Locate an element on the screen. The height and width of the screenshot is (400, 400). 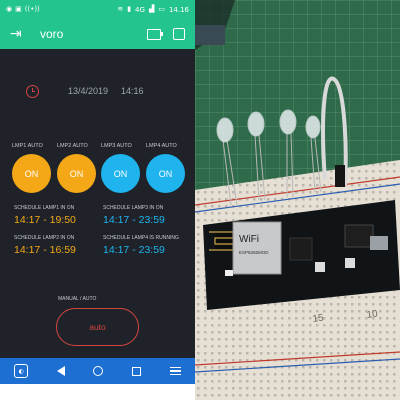
esp8266-module is located at coordinates (257, 248).